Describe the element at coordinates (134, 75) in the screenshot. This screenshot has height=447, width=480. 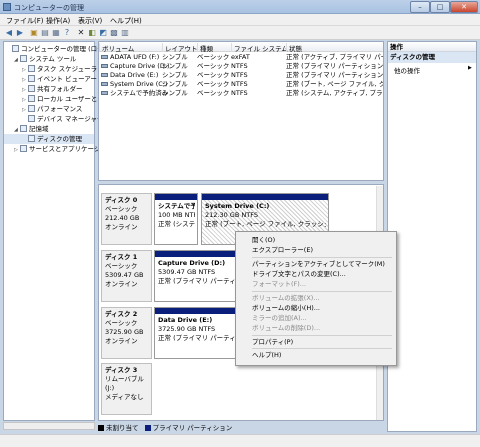
I see `cell-text: Data Drive (E:)` at that location.